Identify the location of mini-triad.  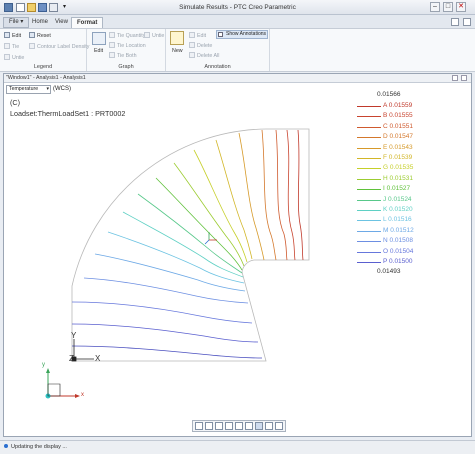
(62, 383).